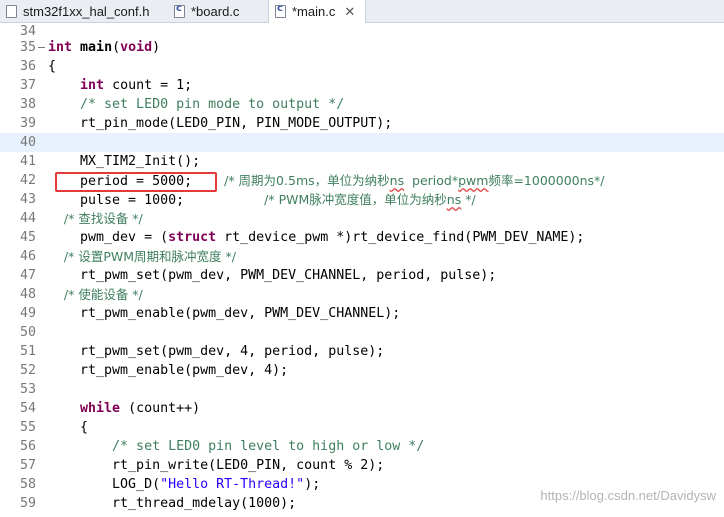 This screenshot has height=517, width=724. Describe the element at coordinates (216, 465) in the screenshot. I see `code-text: rt_pin_write(LED0_PIN, count % 2);` at that location.